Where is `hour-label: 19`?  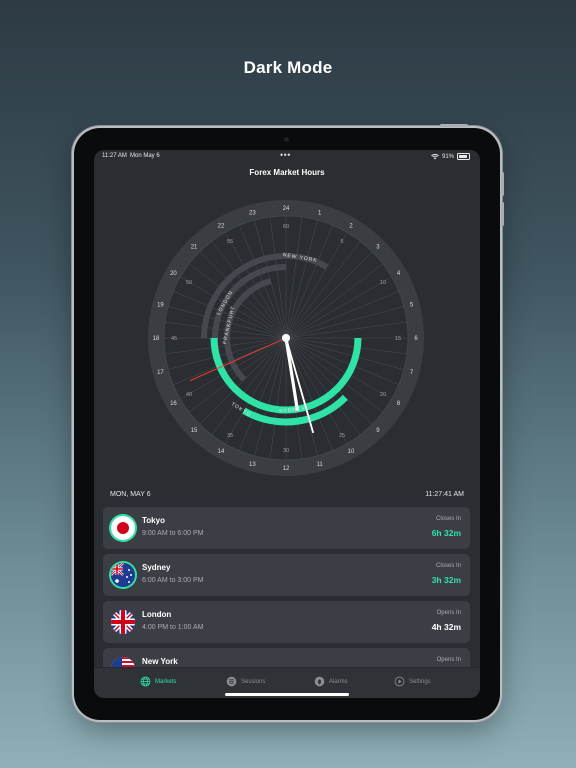
hour-label: 19 is located at coordinates (160, 306).